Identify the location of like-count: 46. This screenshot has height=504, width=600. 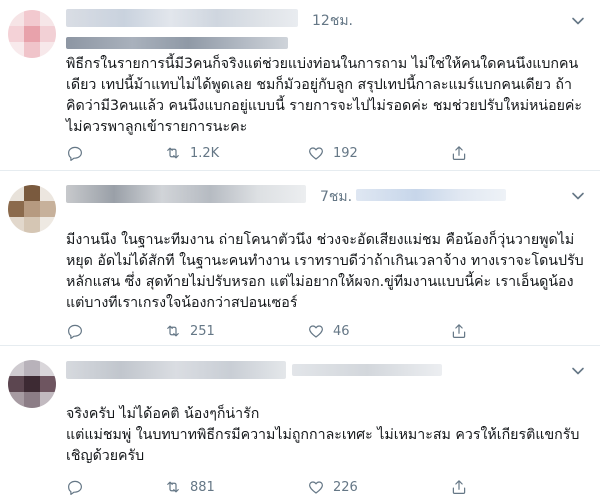
(341, 331).